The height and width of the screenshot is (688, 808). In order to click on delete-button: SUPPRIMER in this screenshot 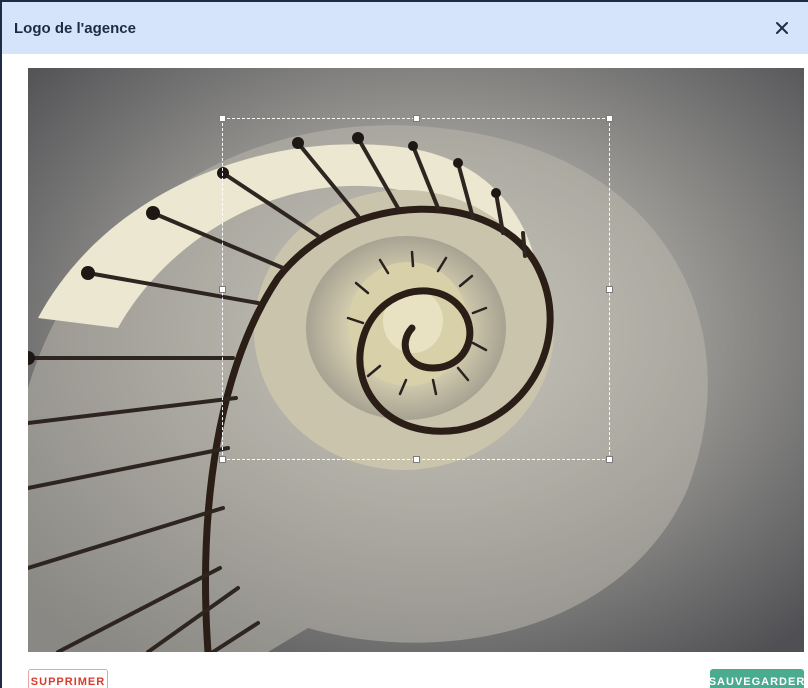, I will do `click(68, 678)`.